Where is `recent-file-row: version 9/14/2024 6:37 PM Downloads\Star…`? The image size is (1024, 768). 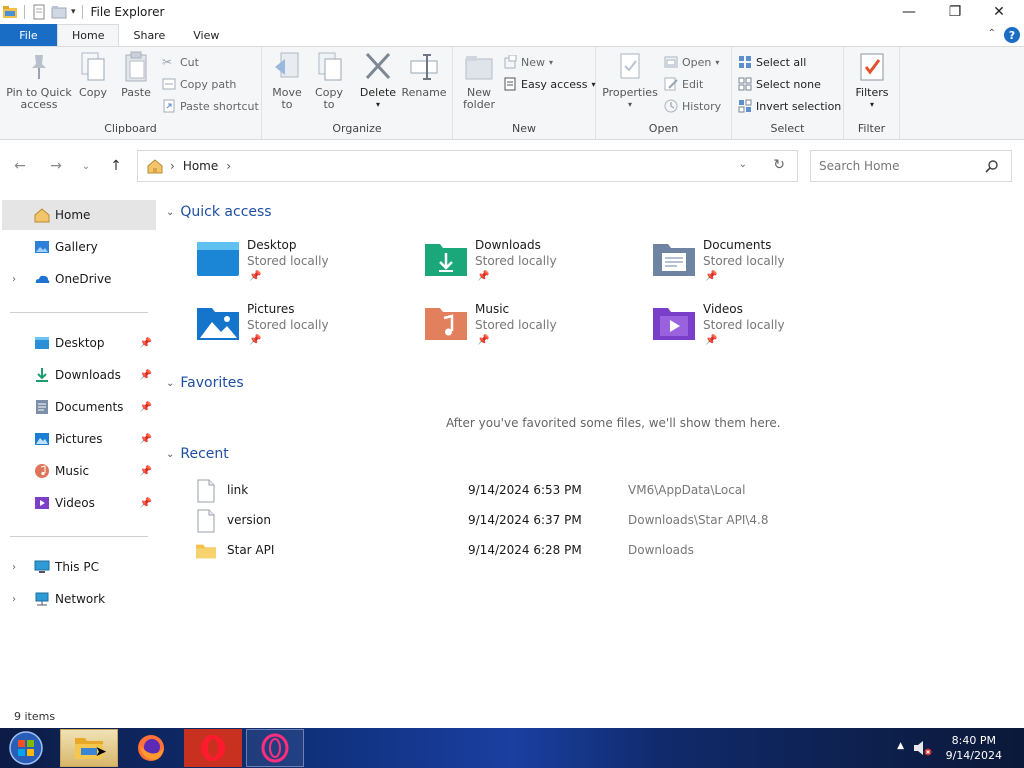
recent-file-row: version 9/14/2024 6:37 PM Downloads\Star… is located at coordinates (500, 521).